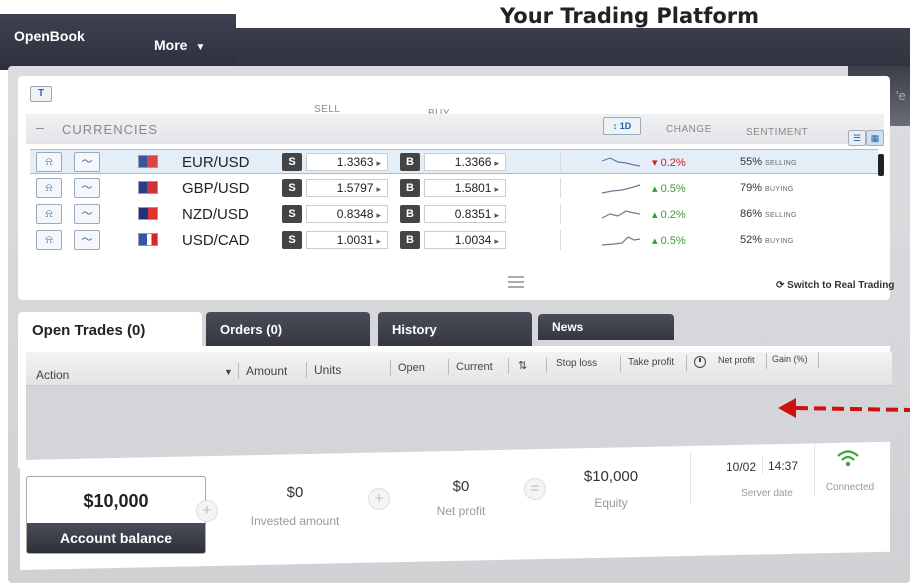 The height and width of the screenshot is (583, 910). I want to click on tab-history: History, so click(455, 330).